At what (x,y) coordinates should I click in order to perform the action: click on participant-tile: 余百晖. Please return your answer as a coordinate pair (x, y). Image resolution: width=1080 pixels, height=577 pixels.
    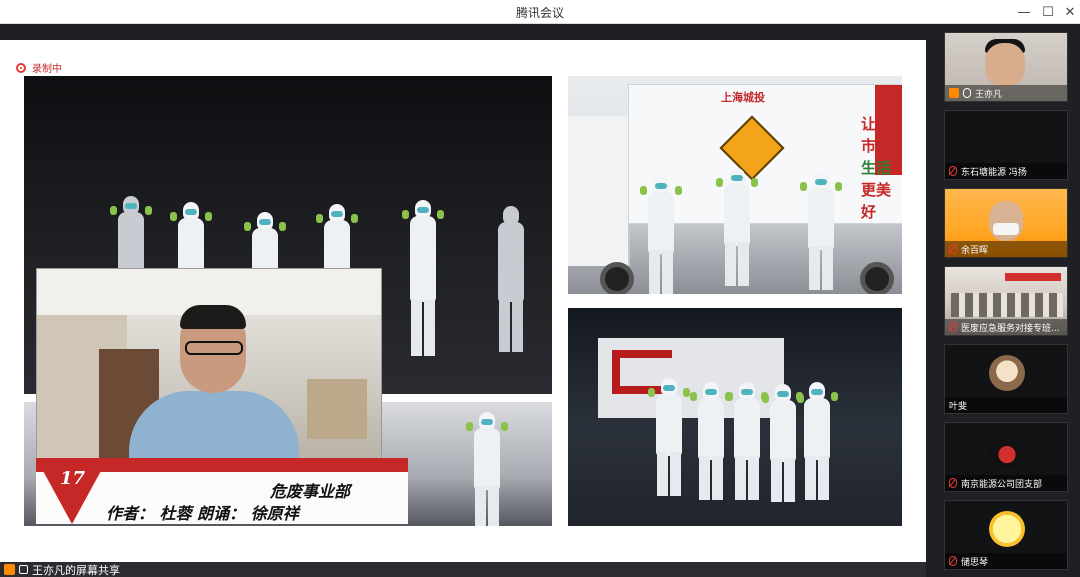
    Looking at the image, I should click on (1006, 223).